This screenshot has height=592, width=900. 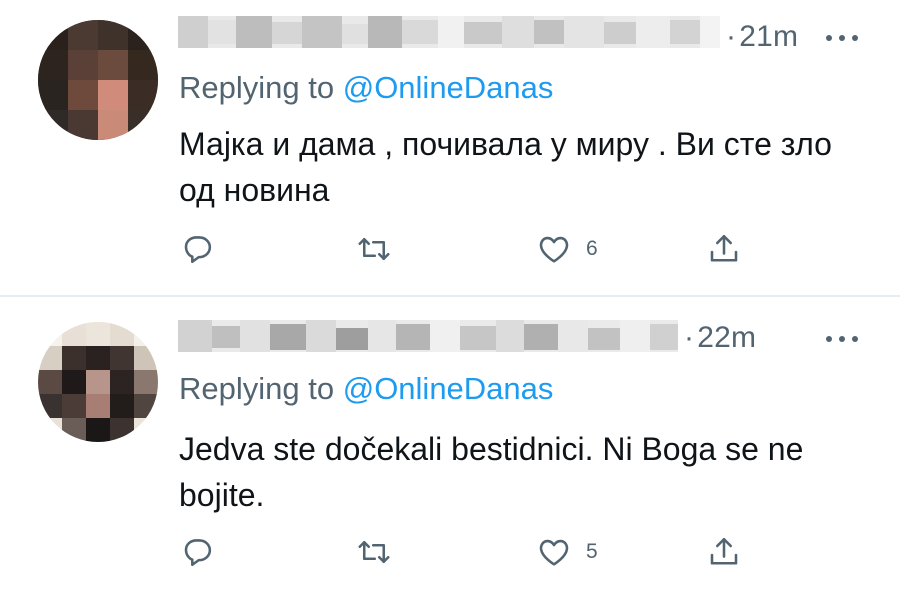 I want to click on time-value: 22m, so click(x=727, y=337).